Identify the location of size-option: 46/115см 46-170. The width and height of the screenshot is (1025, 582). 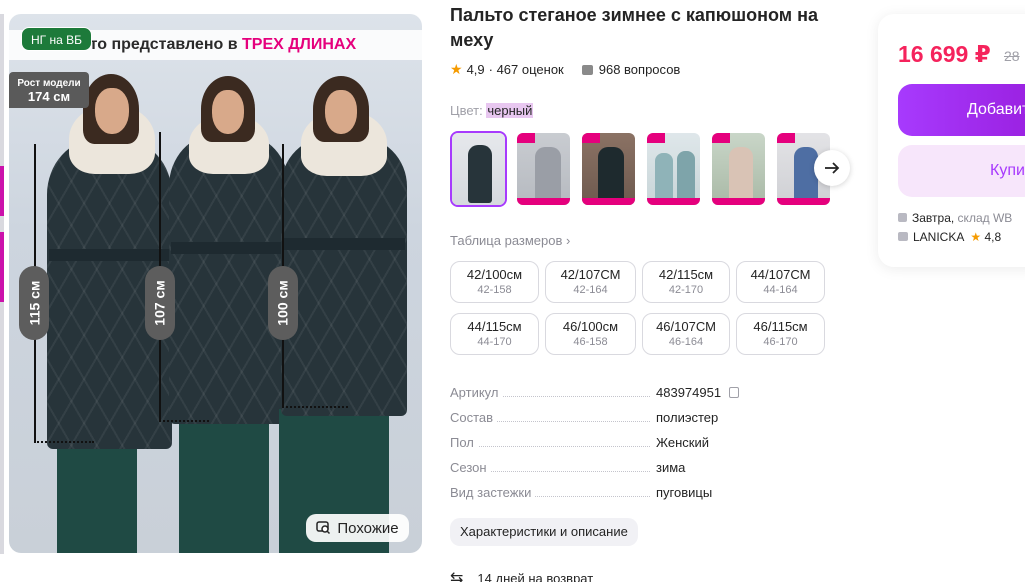
(780, 334).